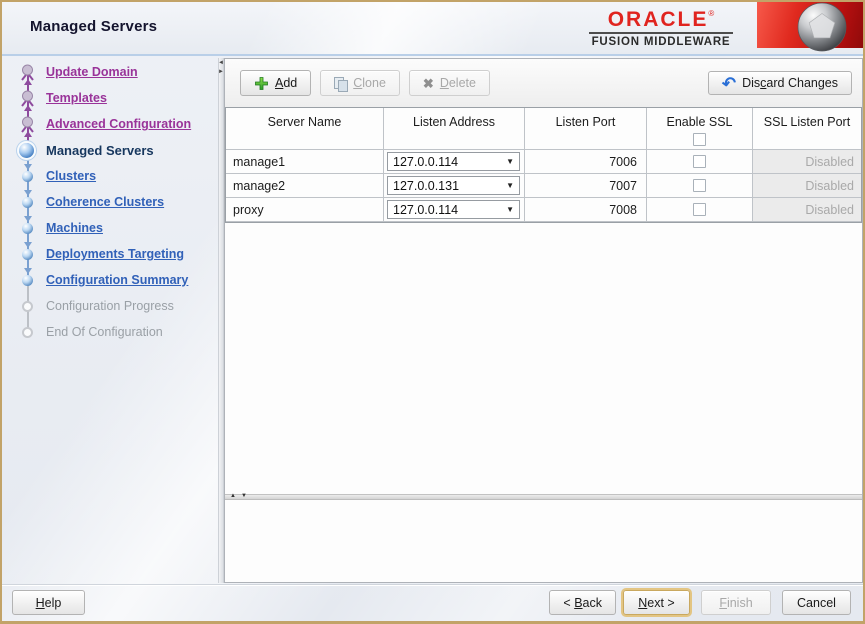 This screenshot has width=865, height=624. What do you see at coordinates (261, 83) in the screenshot?
I see `plus-icon` at bounding box center [261, 83].